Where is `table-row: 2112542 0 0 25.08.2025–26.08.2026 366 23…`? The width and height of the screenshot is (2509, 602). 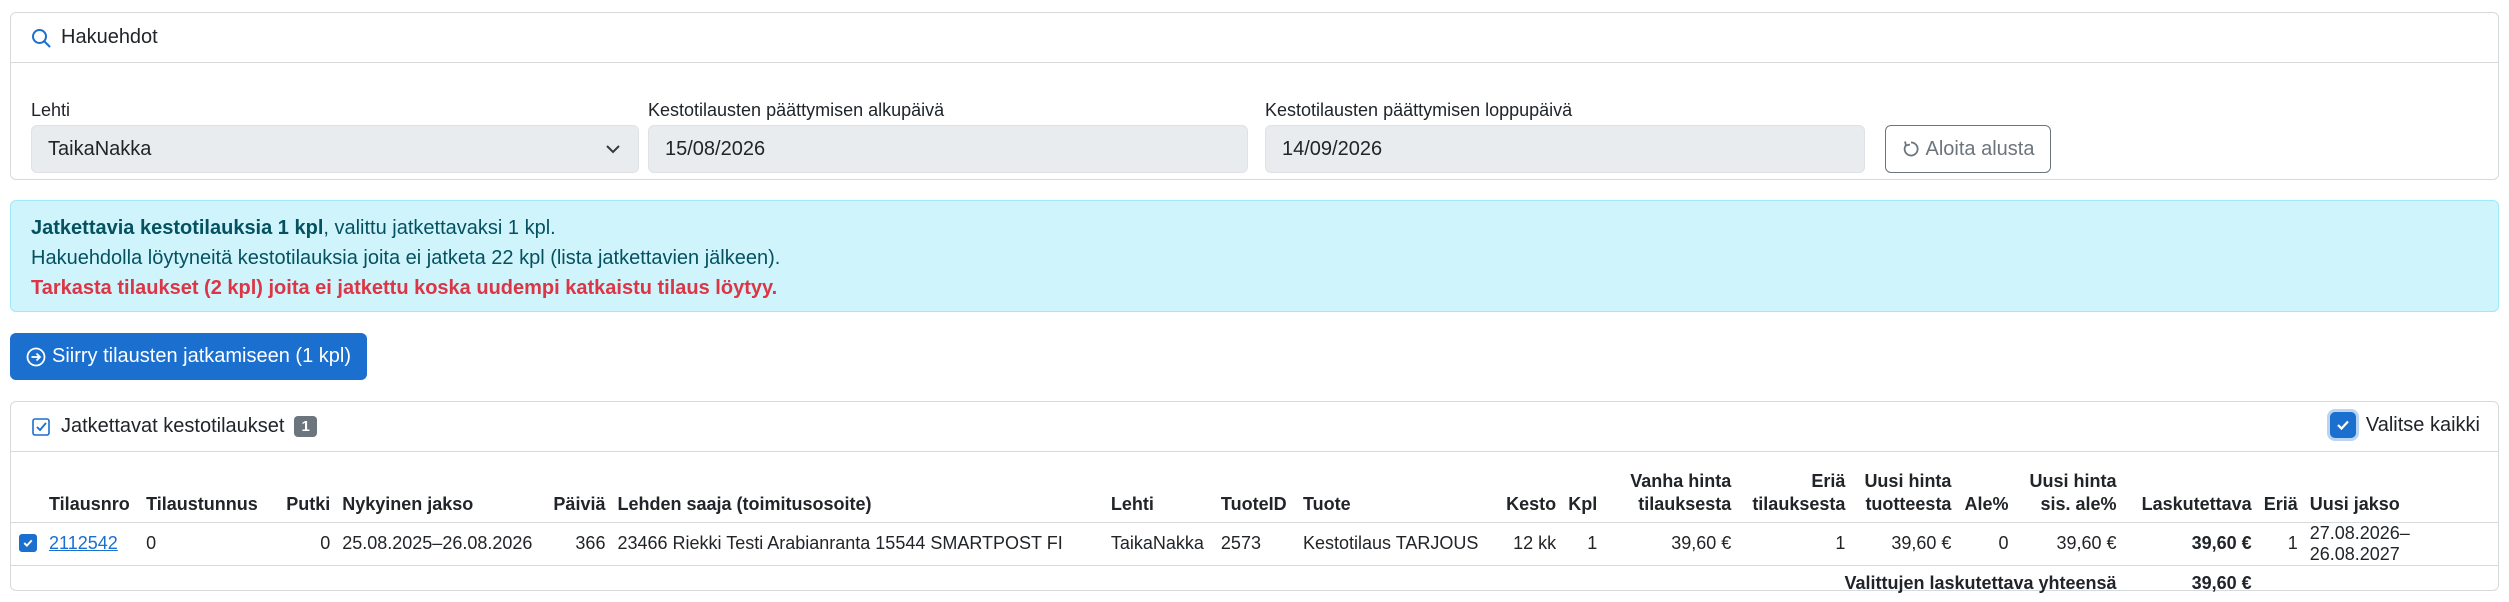 table-row: 2112542 0 0 25.08.2025–26.08.2026 366 23… is located at coordinates (1254, 543).